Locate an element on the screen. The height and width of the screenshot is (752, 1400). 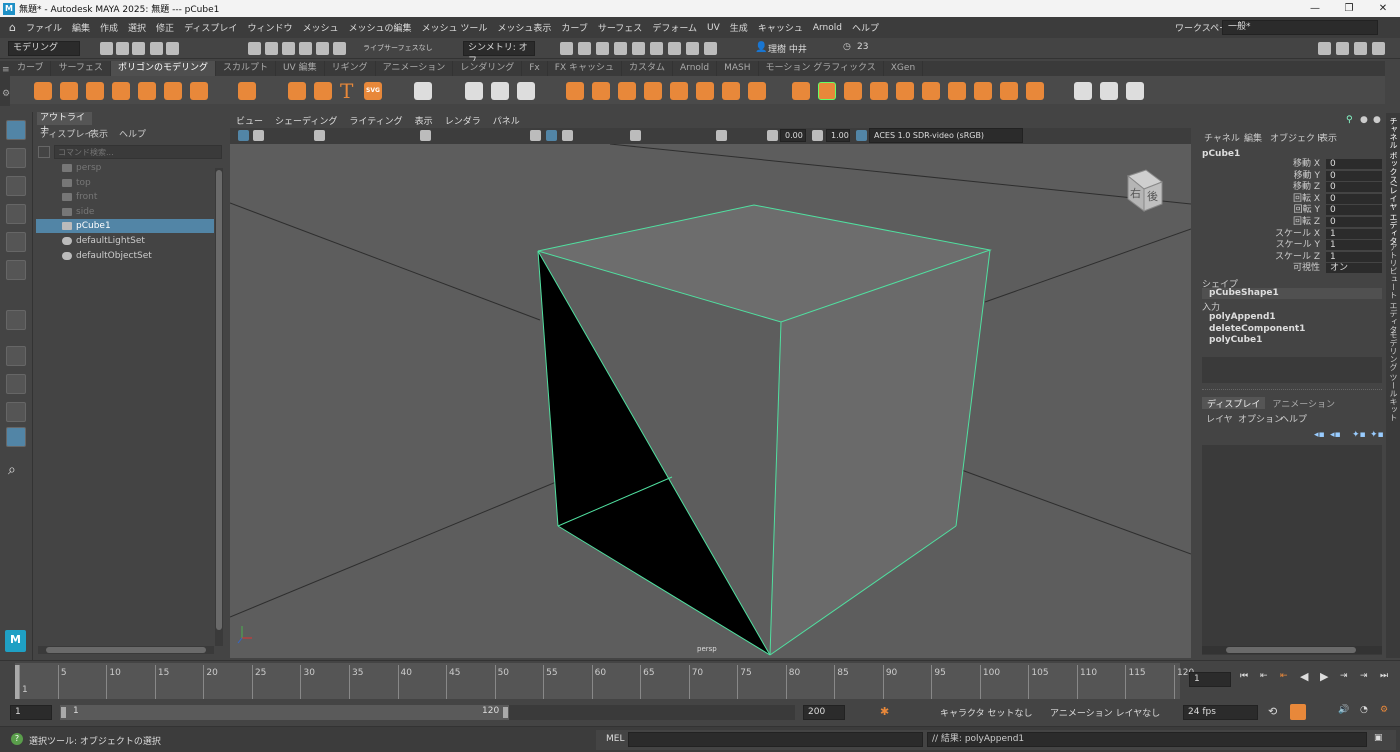
menu-windows: ウィンドウ is located at coordinates (269, 27).